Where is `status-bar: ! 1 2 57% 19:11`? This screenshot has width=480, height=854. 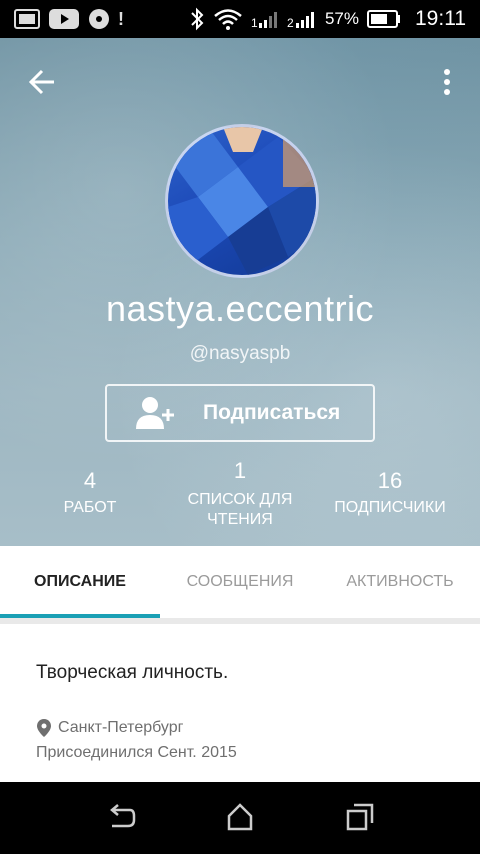
status-bar: ! 1 2 57% 19:11 is located at coordinates (240, 19).